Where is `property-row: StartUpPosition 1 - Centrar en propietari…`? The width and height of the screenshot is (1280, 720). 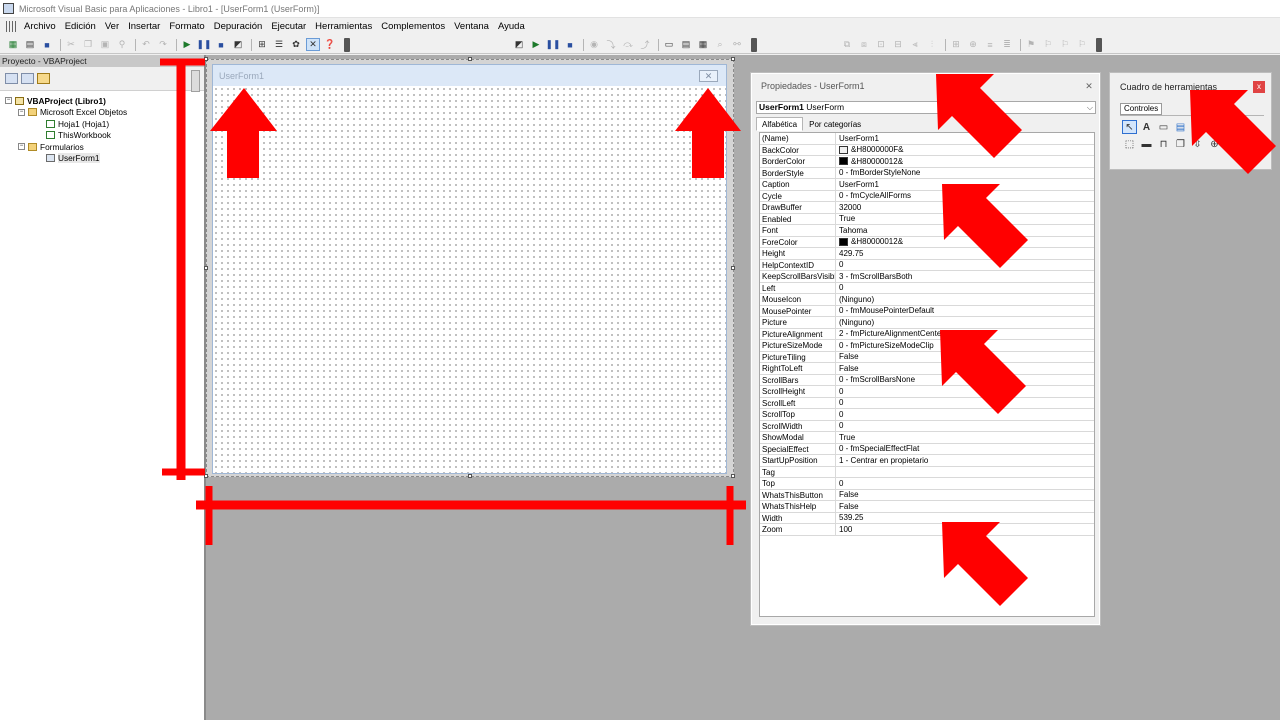
property-row: StartUpPosition 1 - Centrar en propietari… is located at coordinates (927, 461).